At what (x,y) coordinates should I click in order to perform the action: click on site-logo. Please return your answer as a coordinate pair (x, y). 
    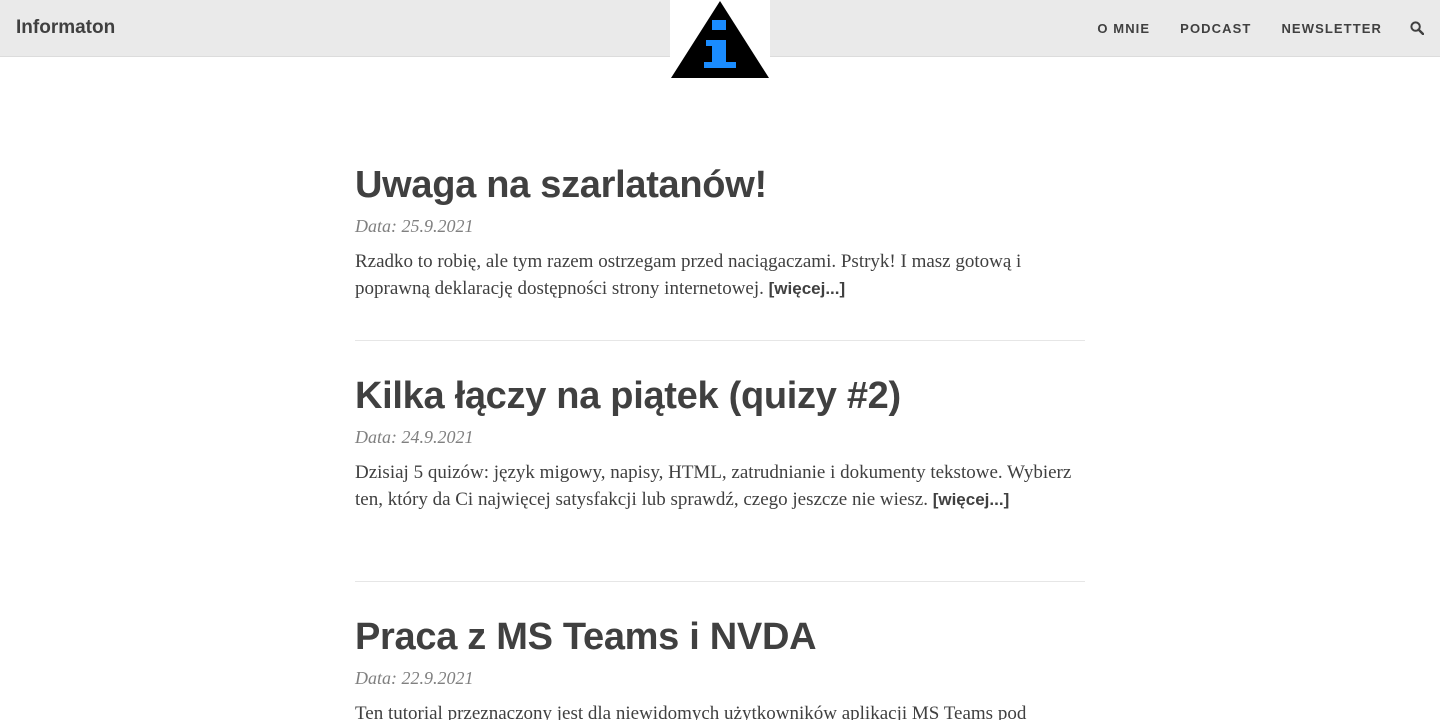
    Looking at the image, I should click on (720, 40).